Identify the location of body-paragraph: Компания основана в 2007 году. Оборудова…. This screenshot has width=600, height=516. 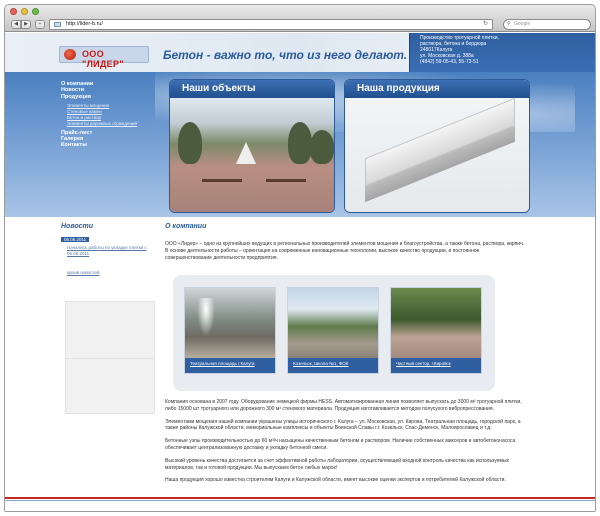
(343, 405).